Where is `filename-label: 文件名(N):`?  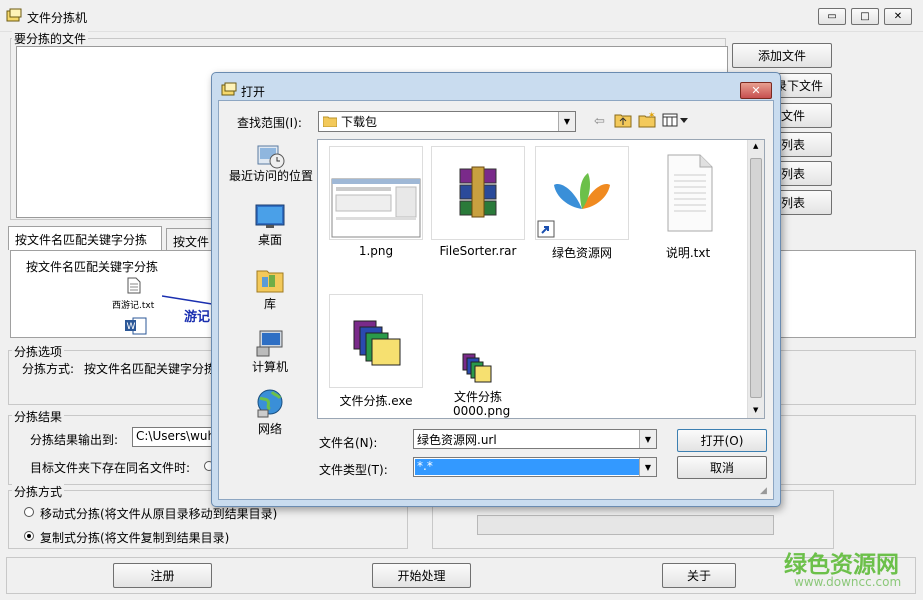
filename-label: 文件名(N): is located at coordinates (348, 443).